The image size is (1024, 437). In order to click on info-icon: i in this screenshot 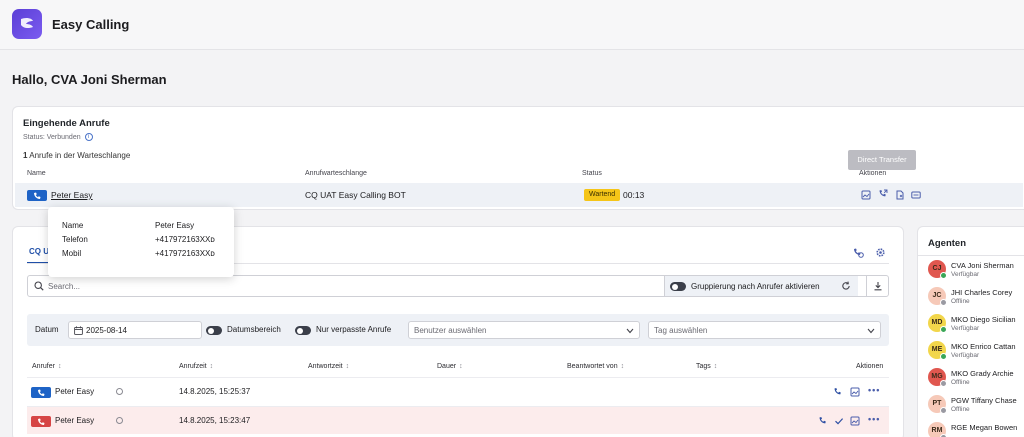, I will do `click(88, 137)`.